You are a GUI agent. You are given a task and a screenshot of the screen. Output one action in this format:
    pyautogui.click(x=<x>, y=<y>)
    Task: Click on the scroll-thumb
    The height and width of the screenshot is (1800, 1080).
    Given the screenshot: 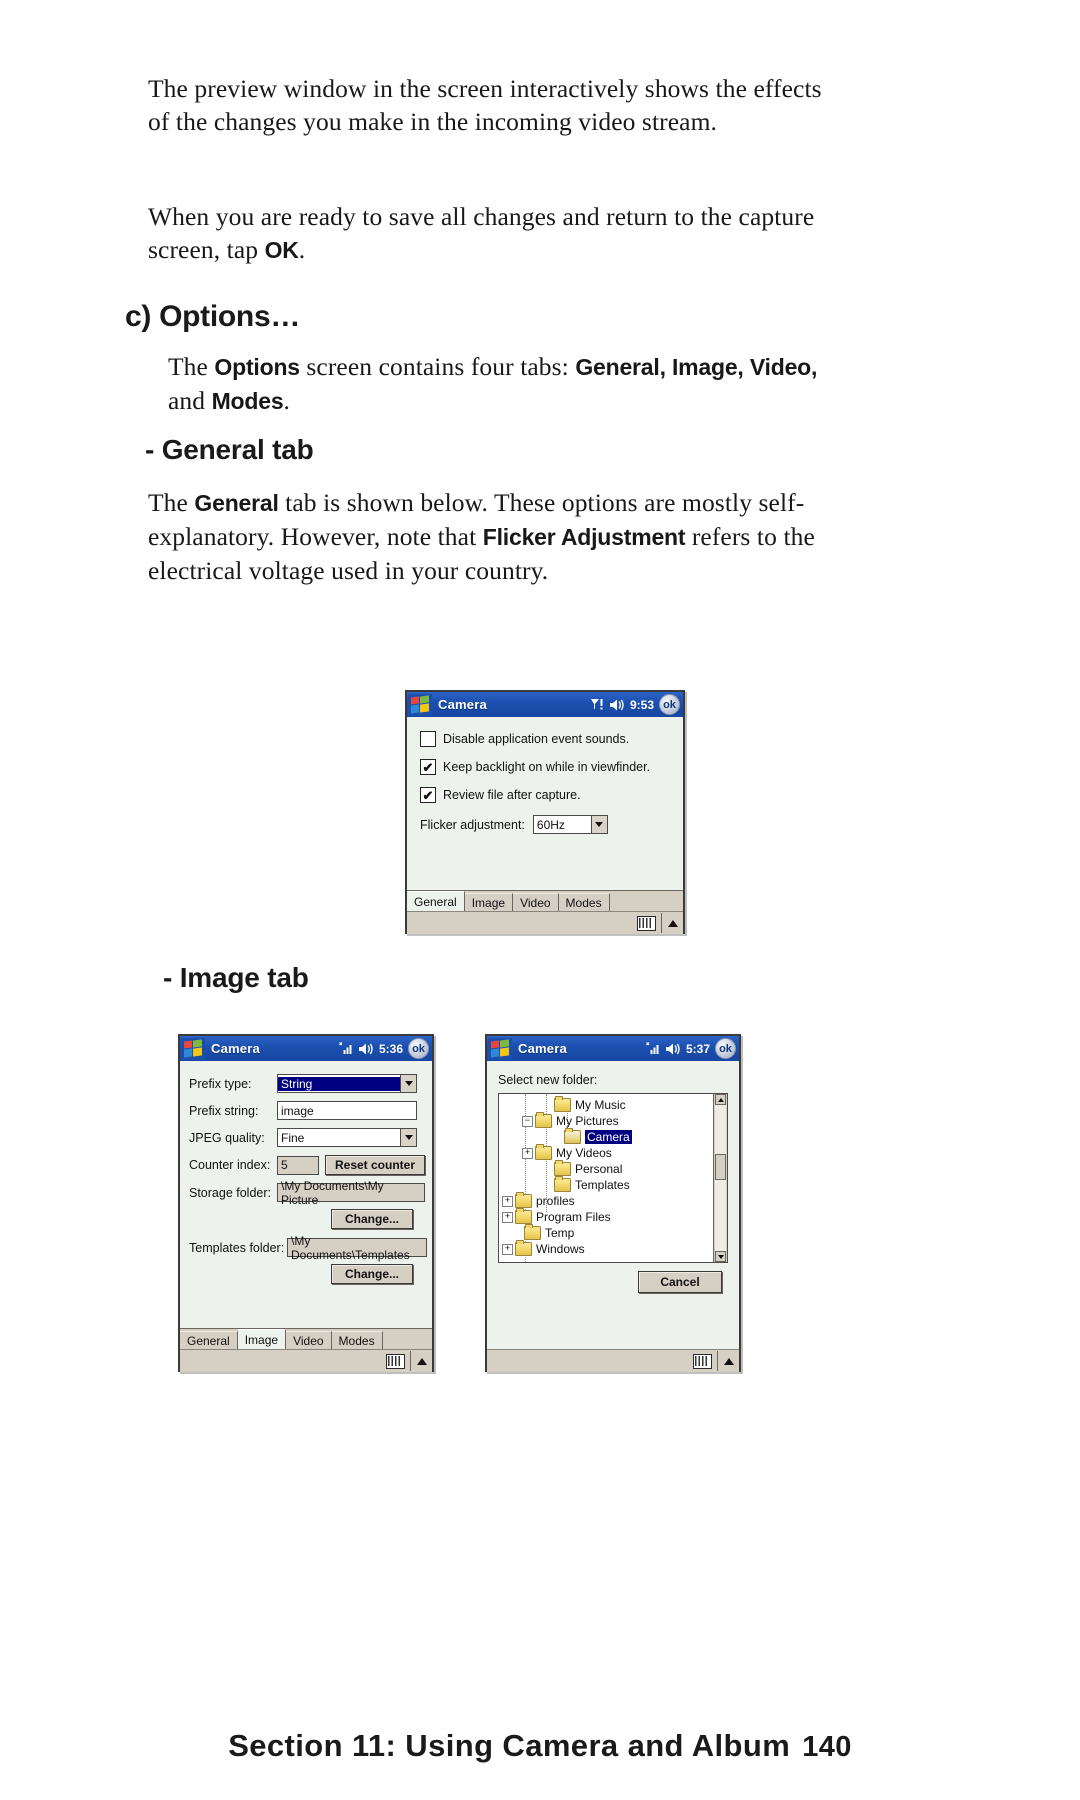 What is the action you would take?
    pyautogui.click(x=720, y=1167)
    